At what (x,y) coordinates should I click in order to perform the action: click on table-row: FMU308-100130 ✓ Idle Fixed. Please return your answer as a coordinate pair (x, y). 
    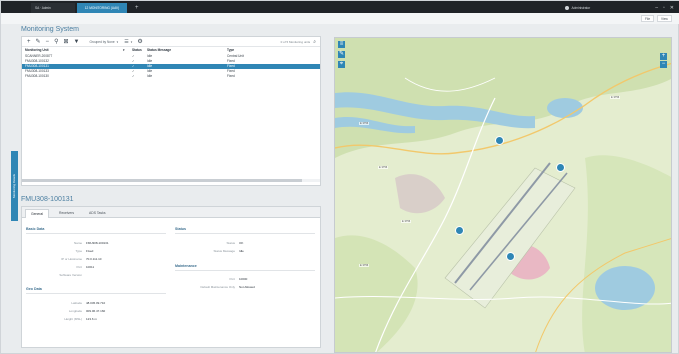
    Looking at the image, I should click on (171, 76).